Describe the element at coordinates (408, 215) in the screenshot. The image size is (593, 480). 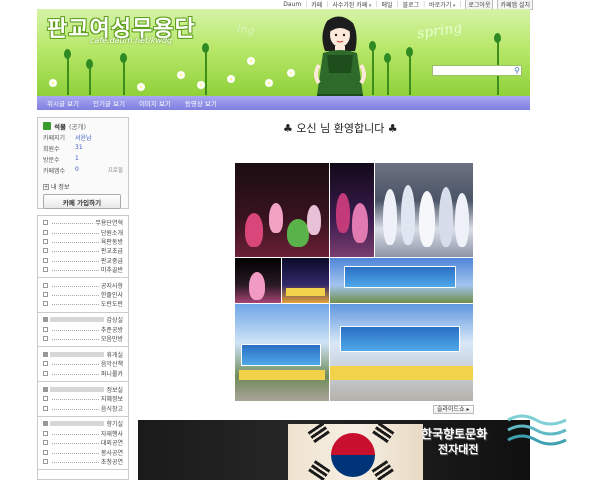
I see `person-figure` at that location.